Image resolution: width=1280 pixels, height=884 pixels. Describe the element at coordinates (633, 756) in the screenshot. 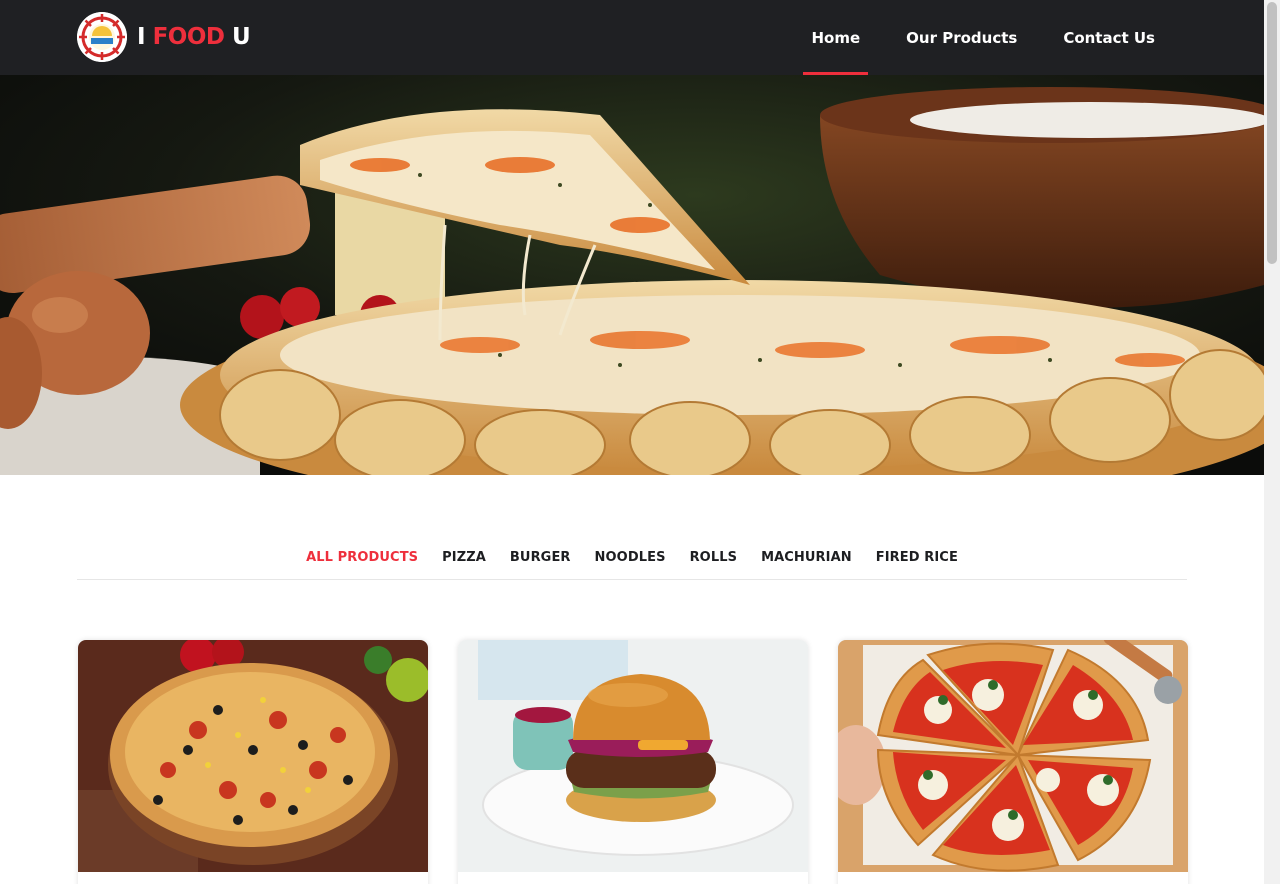

I see `burger-image` at that location.